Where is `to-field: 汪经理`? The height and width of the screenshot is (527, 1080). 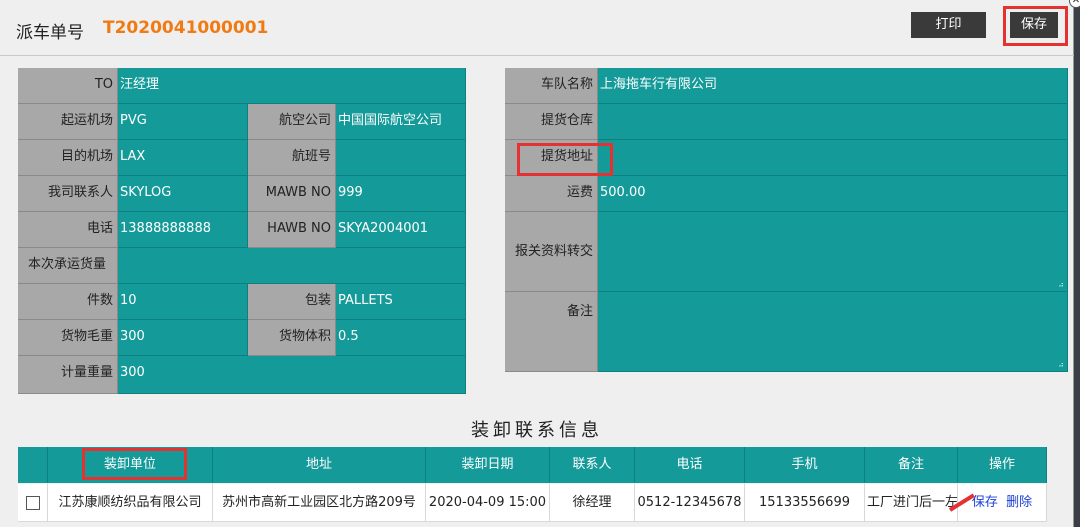 to-field: 汪经理 is located at coordinates (292, 86).